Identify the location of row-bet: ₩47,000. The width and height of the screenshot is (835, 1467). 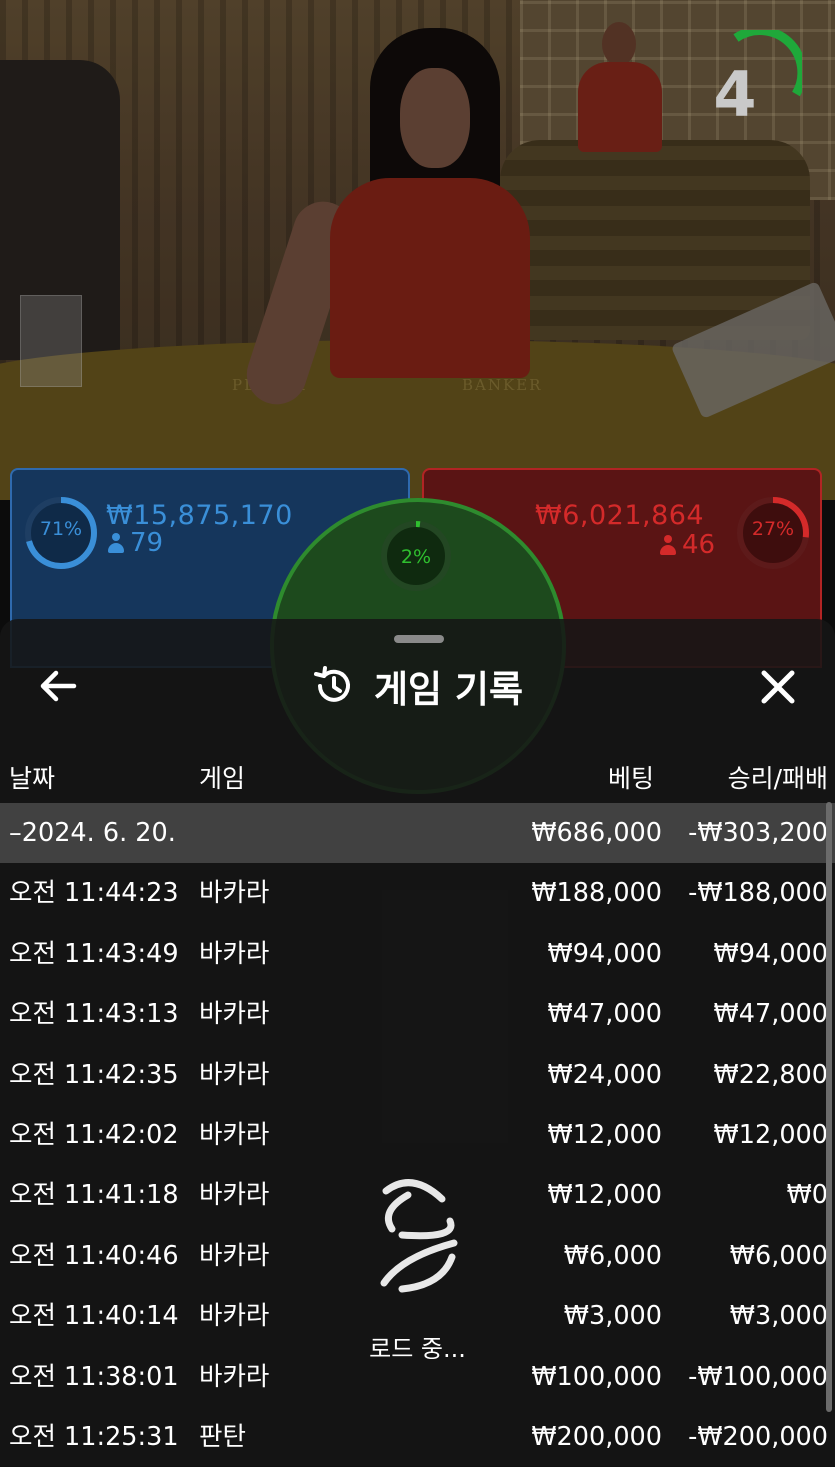
(604, 1014).